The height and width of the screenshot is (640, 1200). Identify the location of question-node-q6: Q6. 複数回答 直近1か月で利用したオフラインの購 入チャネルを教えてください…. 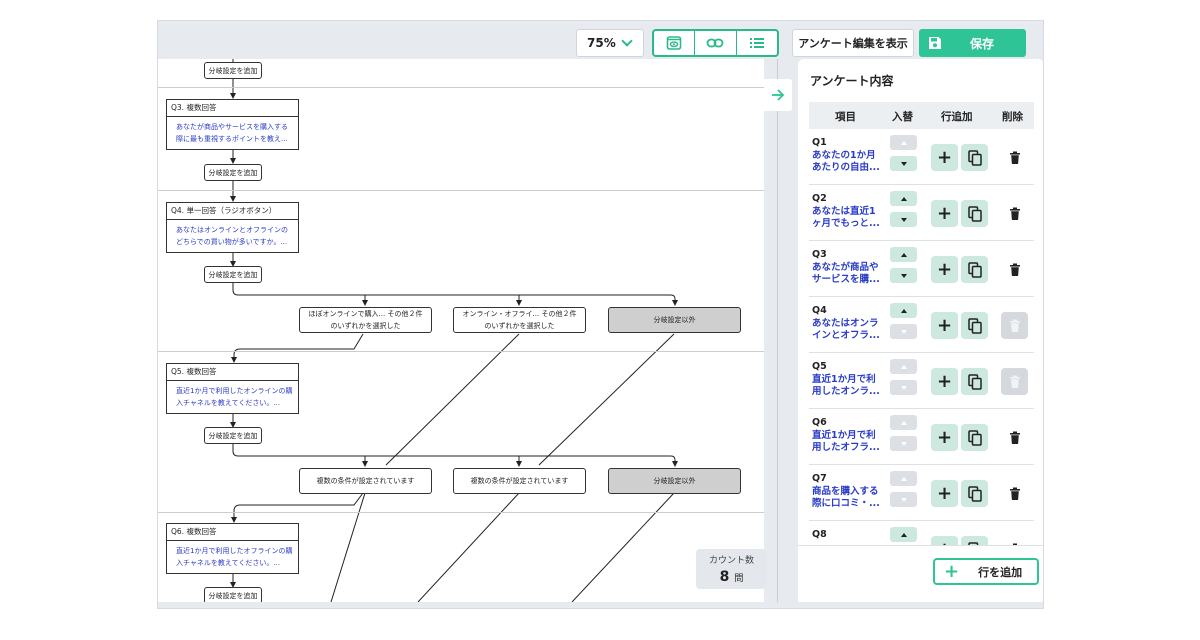
(232, 548).